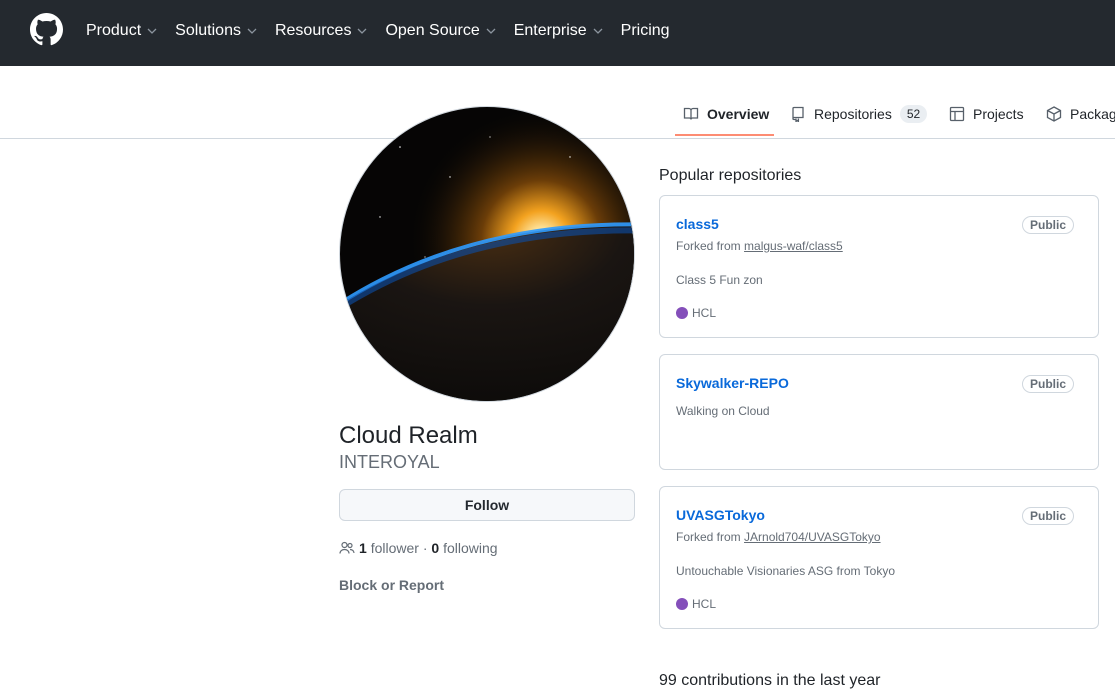  I want to click on github-logo-icon, so click(46, 29).